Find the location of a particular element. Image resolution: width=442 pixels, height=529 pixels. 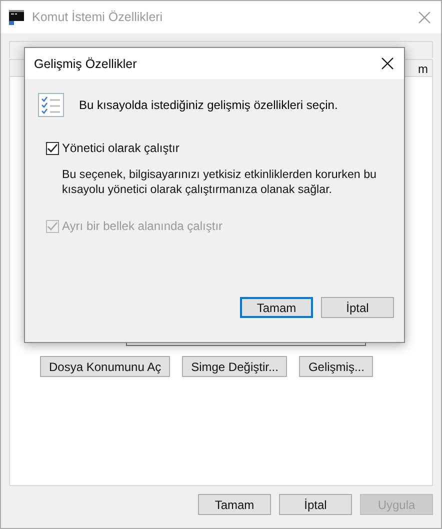

console-icon is located at coordinates (17, 17).